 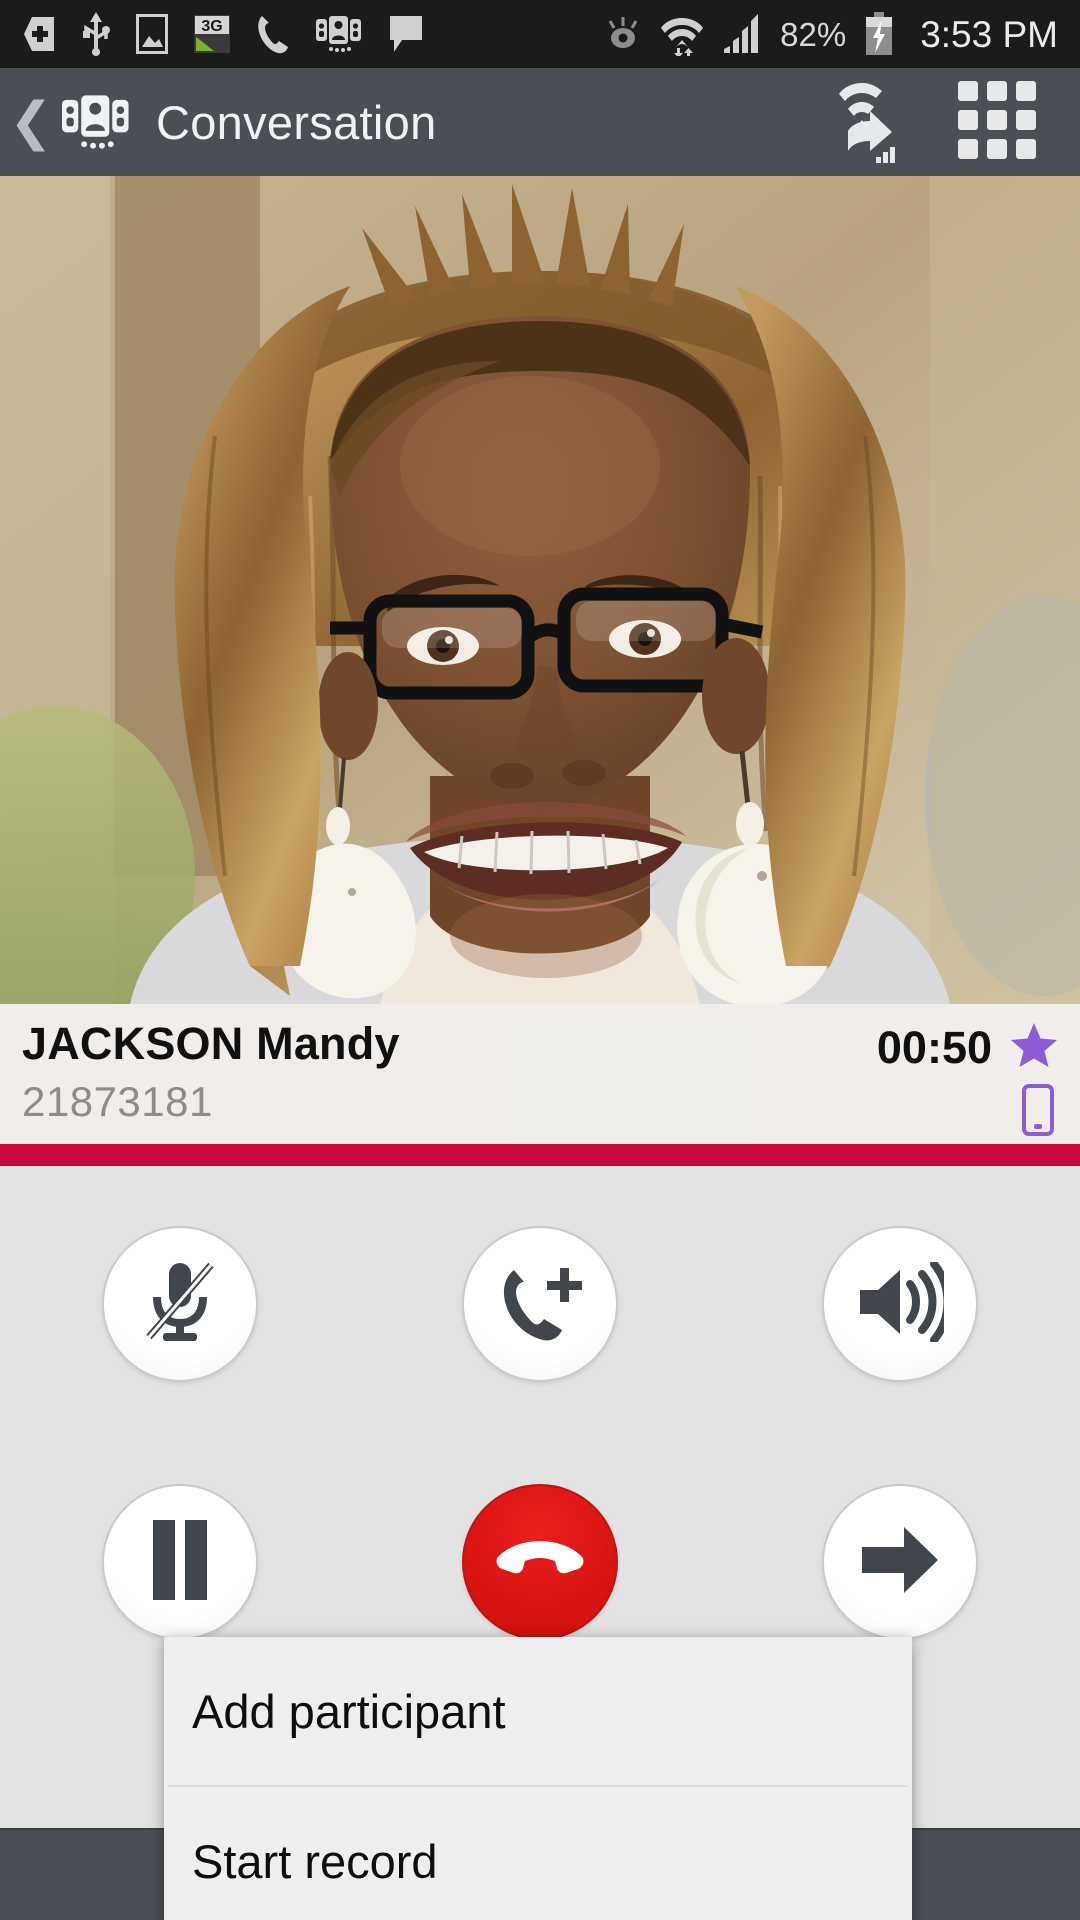 I want to click on menu-item-label: Add participant, so click(x=349, y=1711).